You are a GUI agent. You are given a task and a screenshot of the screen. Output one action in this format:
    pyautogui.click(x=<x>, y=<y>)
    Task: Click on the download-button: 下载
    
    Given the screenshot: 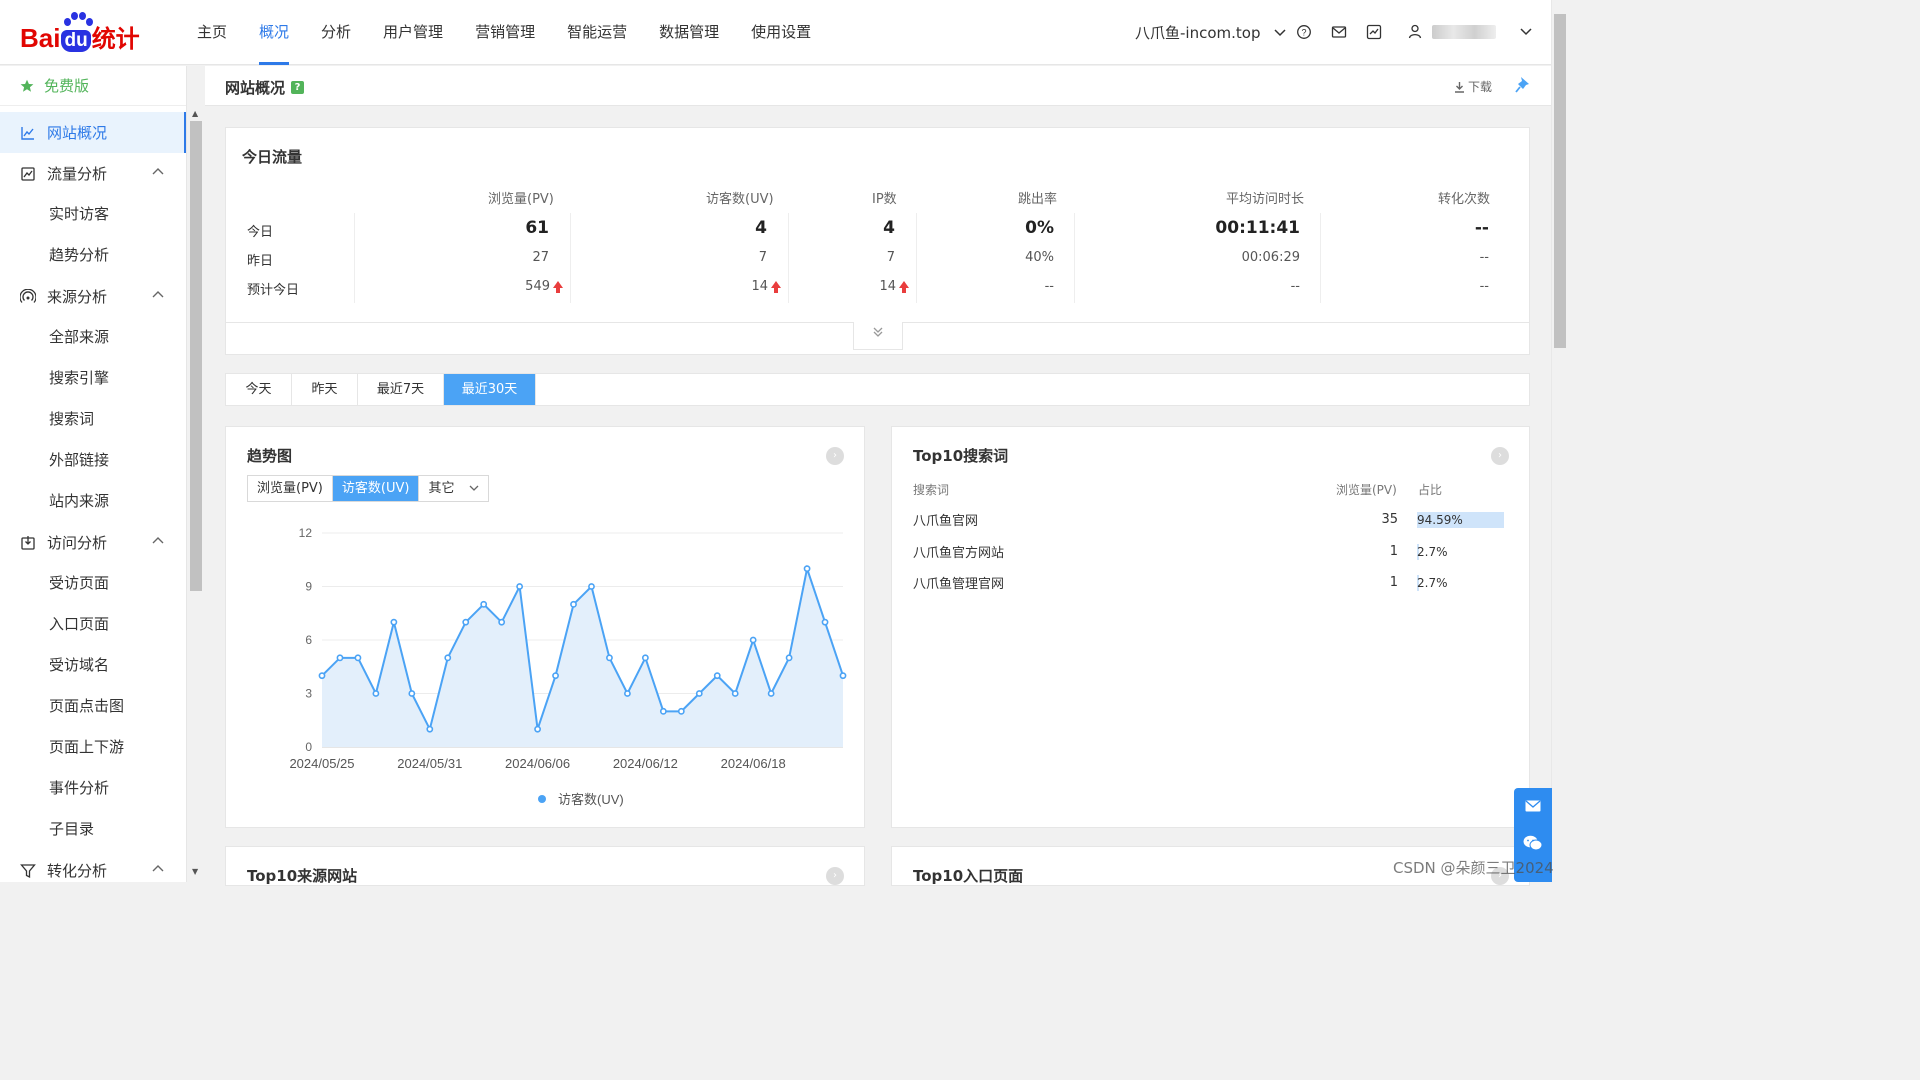 What is the action you would take?
    pyautogui.click(x=1473, y=86)
    